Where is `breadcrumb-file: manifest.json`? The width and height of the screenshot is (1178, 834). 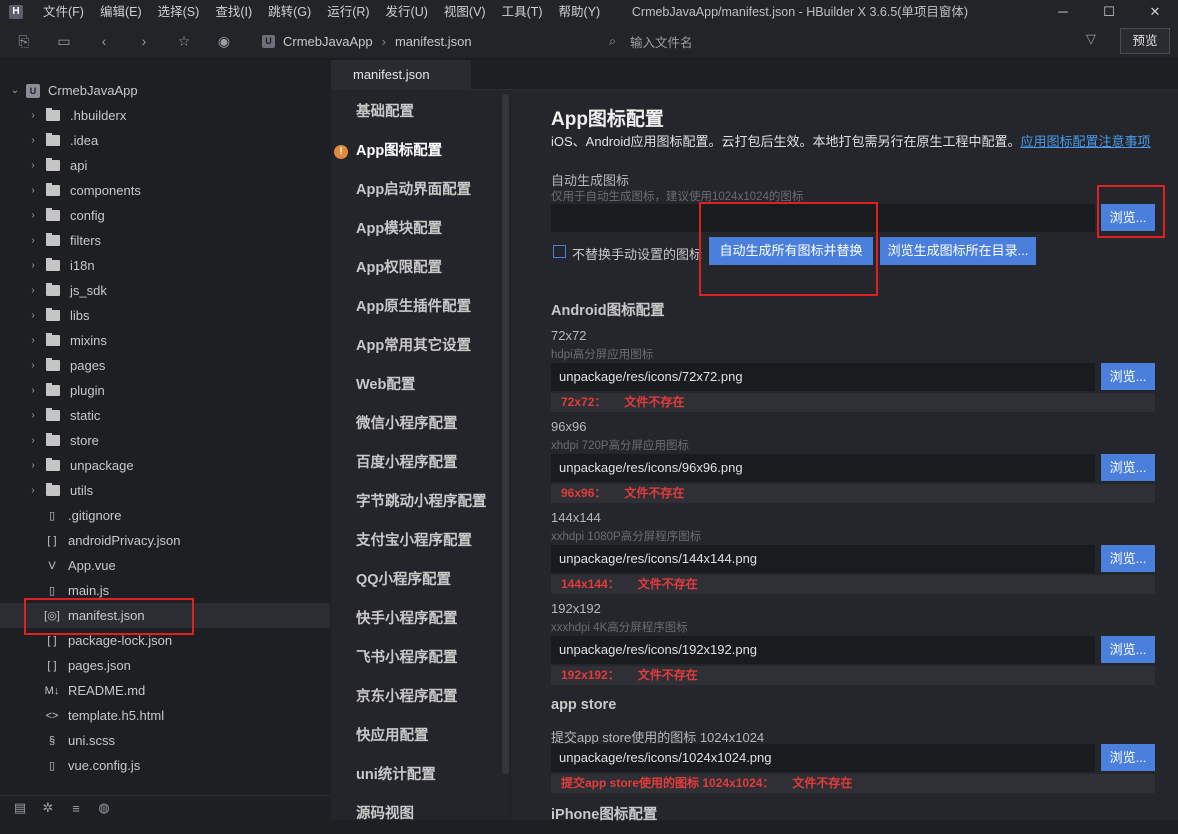 breadcrumb-file: manifest.json is located at coordinates (433, 41).